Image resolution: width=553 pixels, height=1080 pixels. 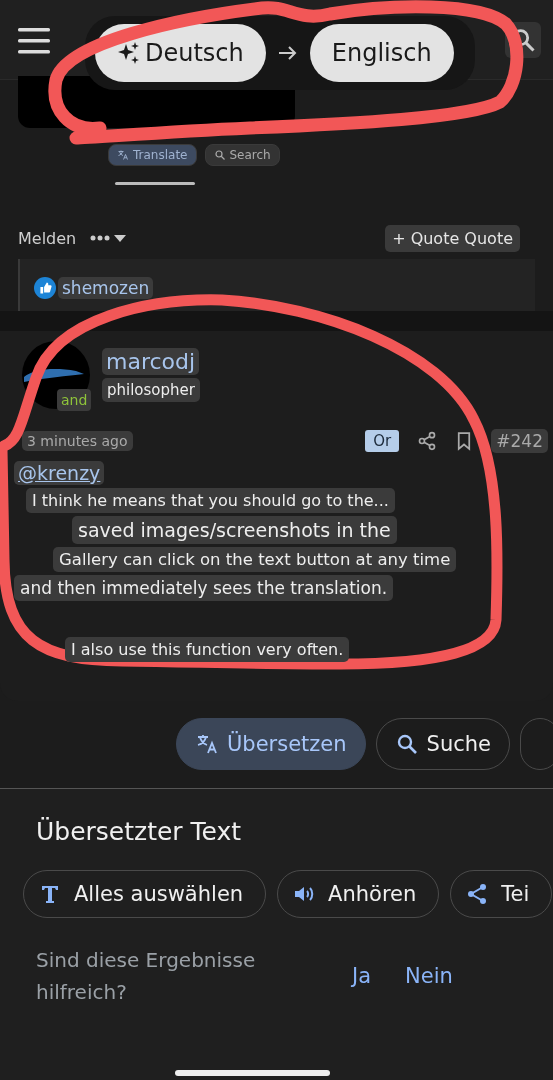 What do you see at coordinates (34, 41) in the screenshot?
I see `menu-icon` at bounding box center [34, 41].